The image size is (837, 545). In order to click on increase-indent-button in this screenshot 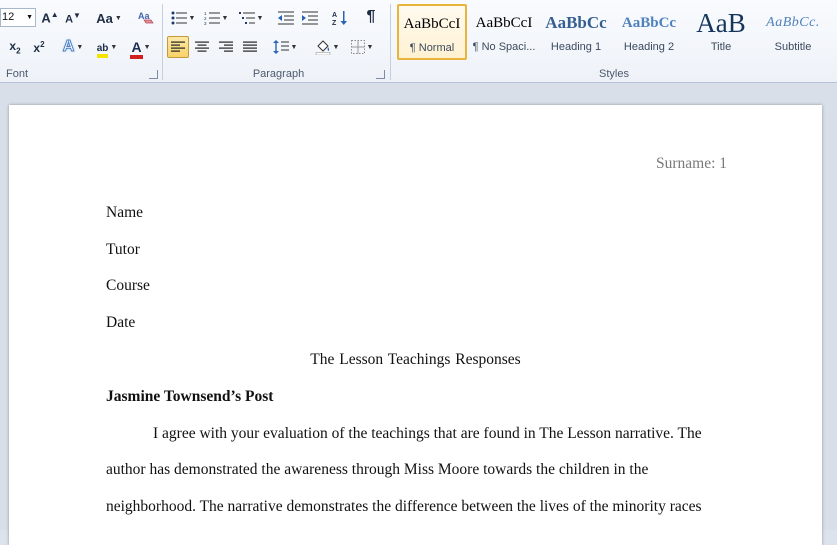, I will do `click(310, 18)`.